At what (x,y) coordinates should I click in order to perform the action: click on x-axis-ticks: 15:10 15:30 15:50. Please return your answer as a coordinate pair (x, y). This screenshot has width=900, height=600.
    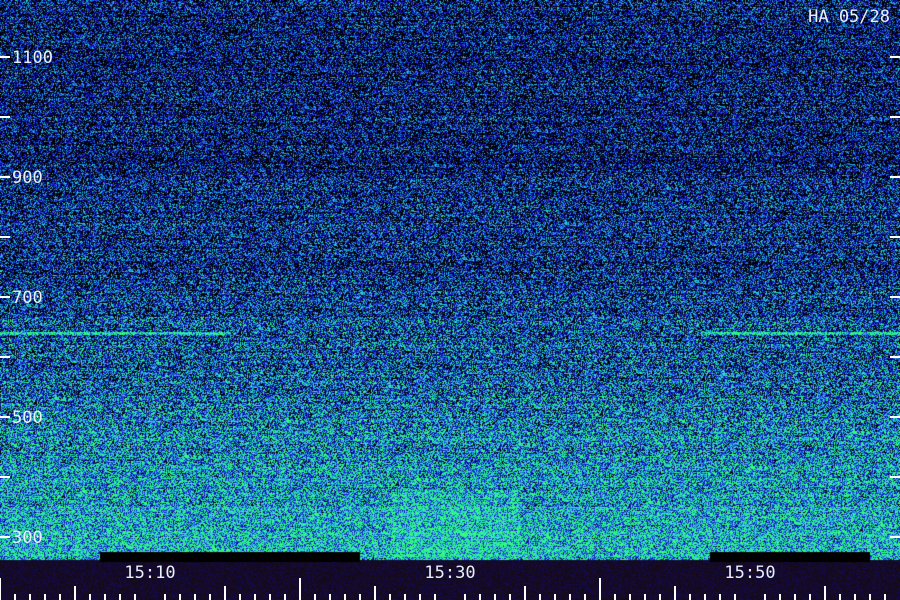
    Looking at the image, I should click on (443, 581).